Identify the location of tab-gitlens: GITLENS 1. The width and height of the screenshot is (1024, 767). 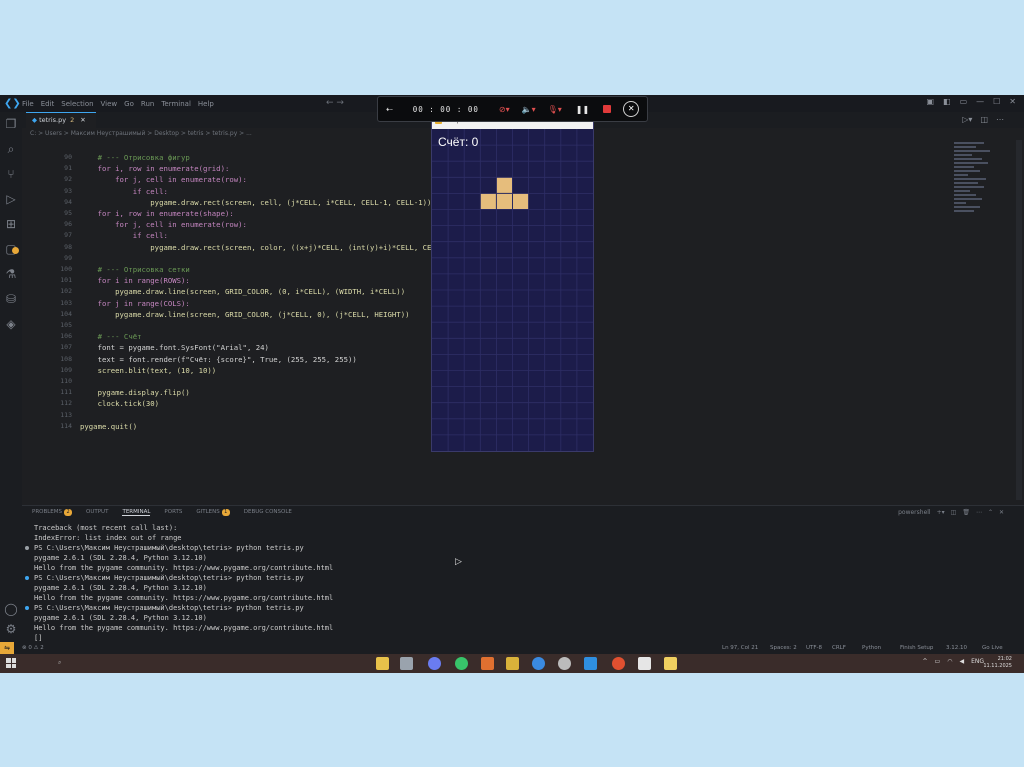
(213, 512).